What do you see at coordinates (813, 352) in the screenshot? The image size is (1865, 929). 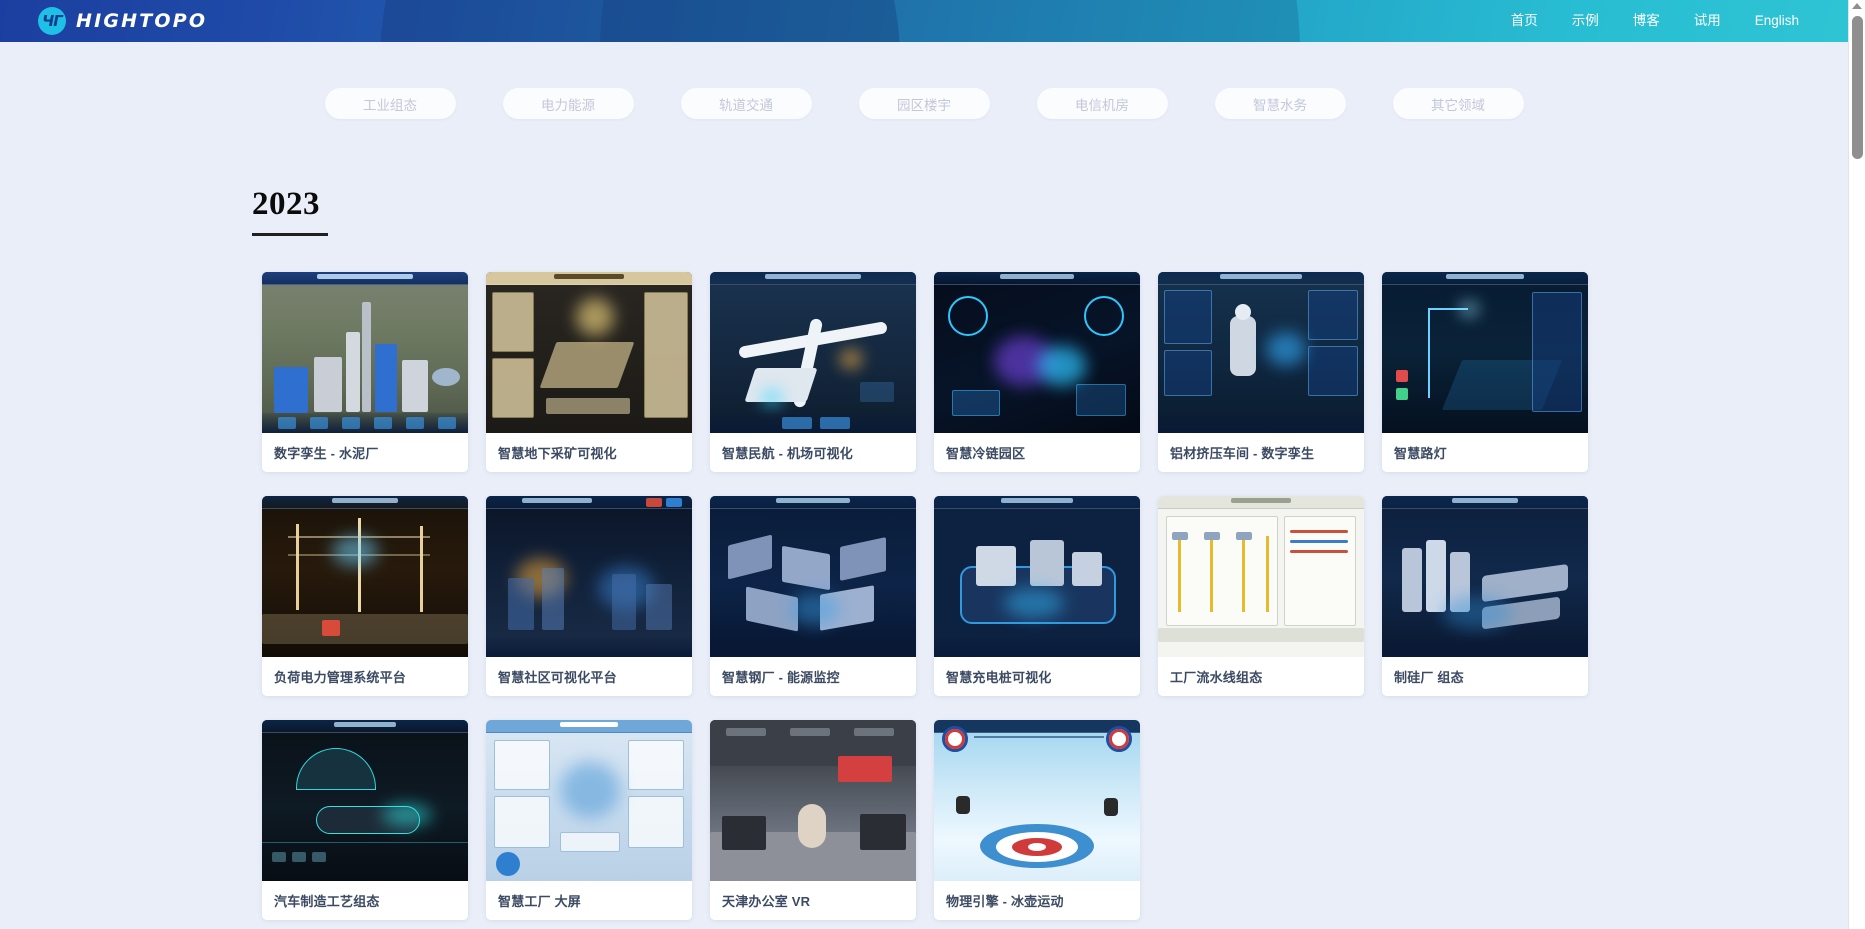 I see `demo-thumbnail-airport` at bounding box center [813, 352].